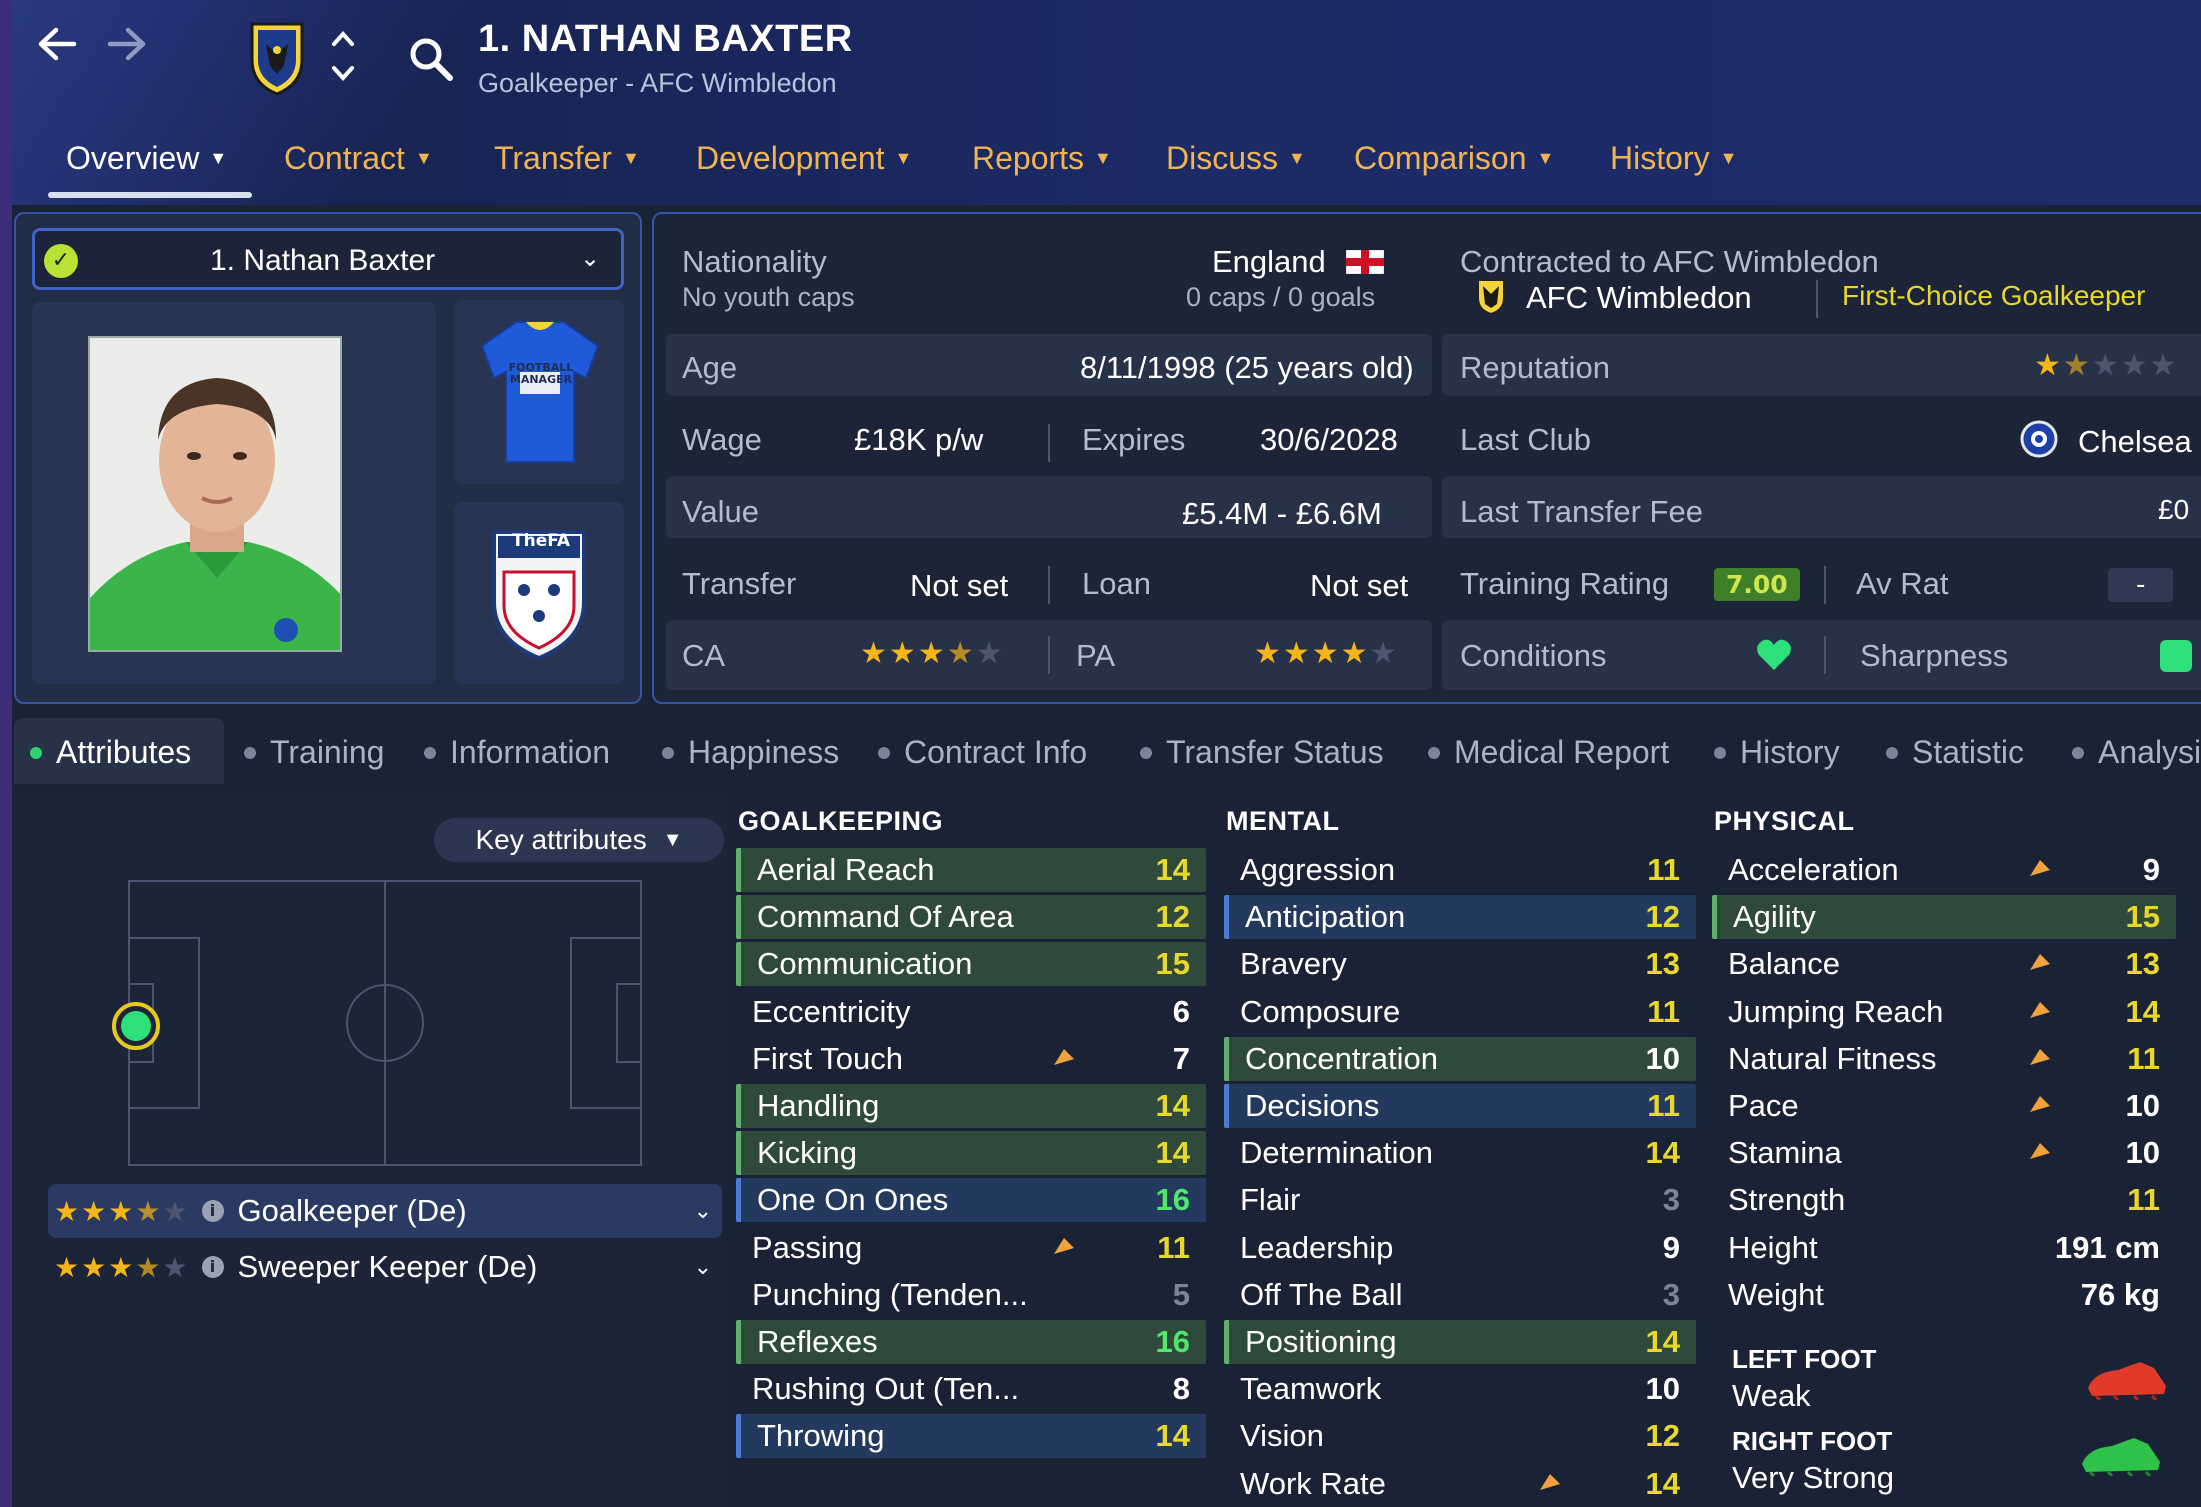  I want to click on attribute-row: Jumping Reach 14, so click(1944, 1012).